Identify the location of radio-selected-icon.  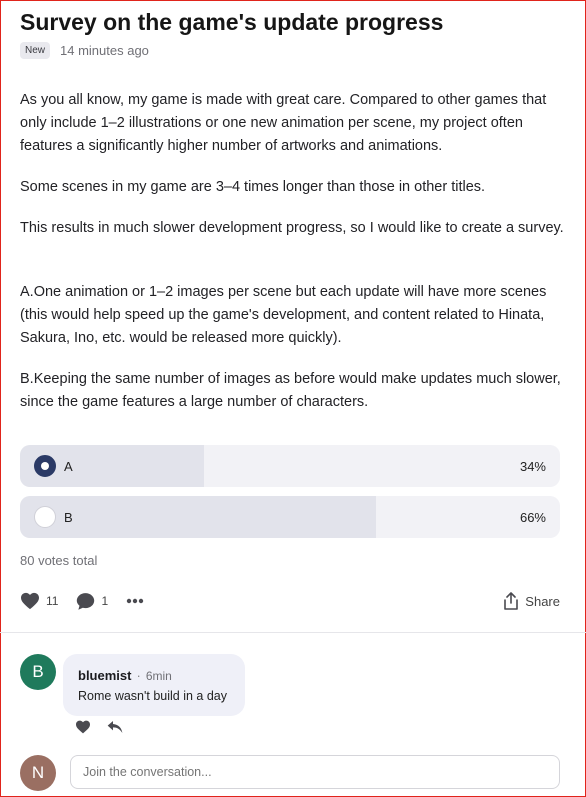
(45, 466).